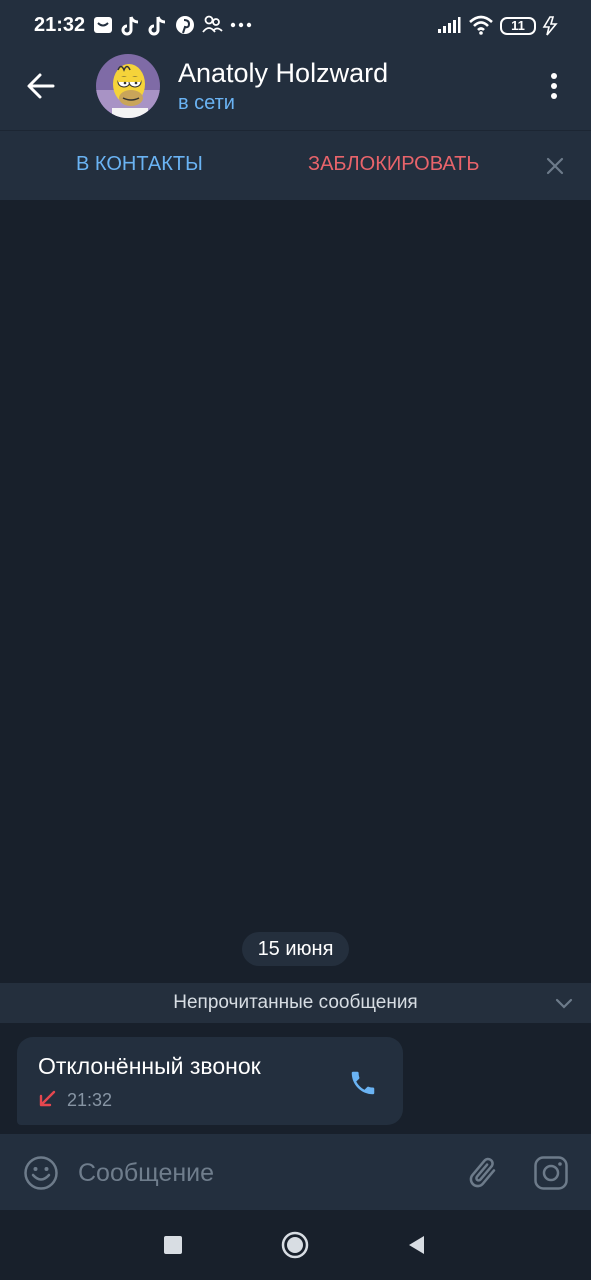  I want to click on people-icon, so click(212, 24).